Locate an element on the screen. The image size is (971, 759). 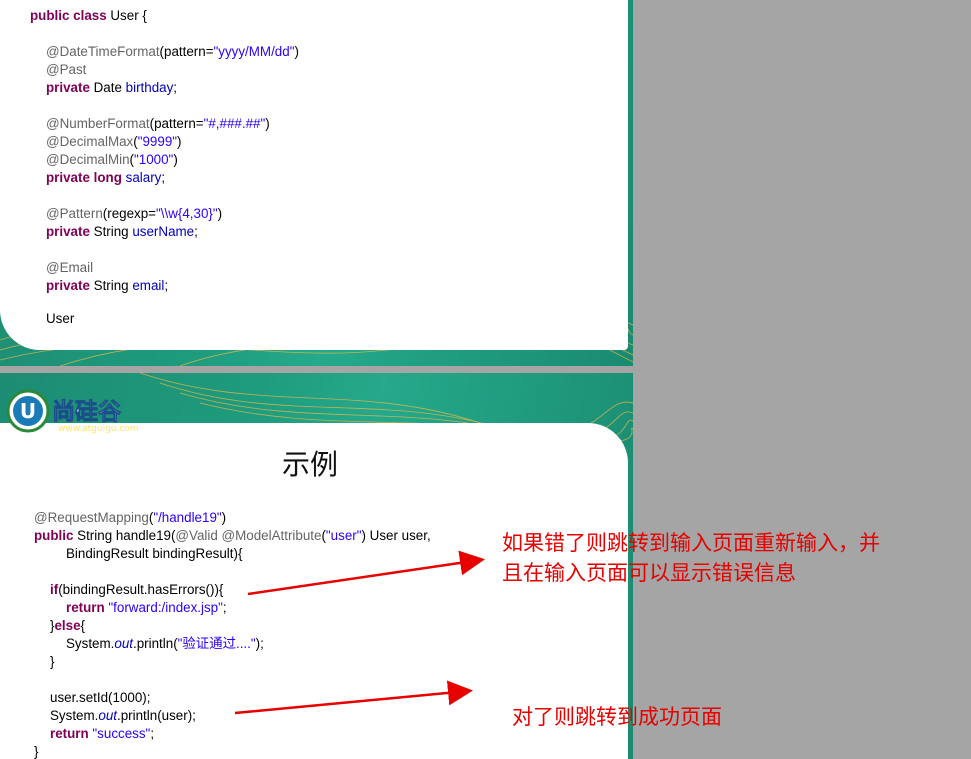
error-annotation-line2: 且在输入页面可以显示错误信息 is located at coordinates (649, 573).